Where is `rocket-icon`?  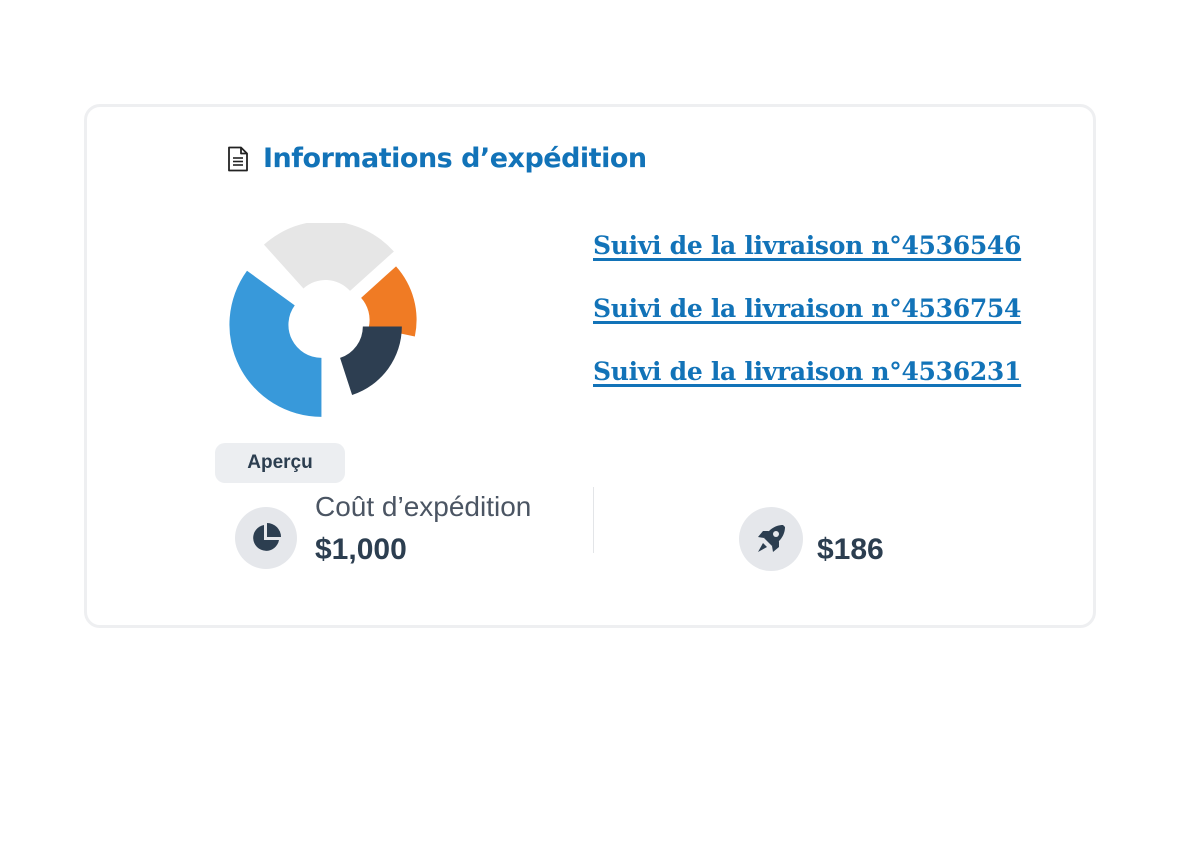 rocket-icon is located at coordinates (771, 538).